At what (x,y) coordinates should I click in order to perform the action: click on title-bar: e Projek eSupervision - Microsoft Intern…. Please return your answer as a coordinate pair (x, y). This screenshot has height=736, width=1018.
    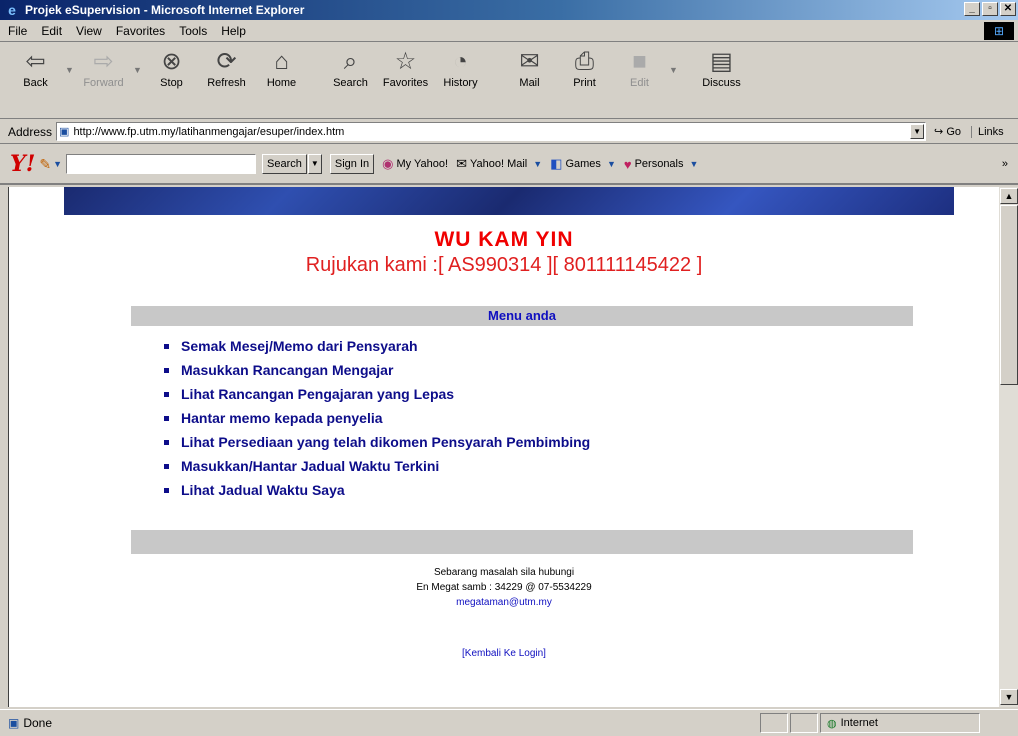
    Looking at the image, I should click on (509, 10).